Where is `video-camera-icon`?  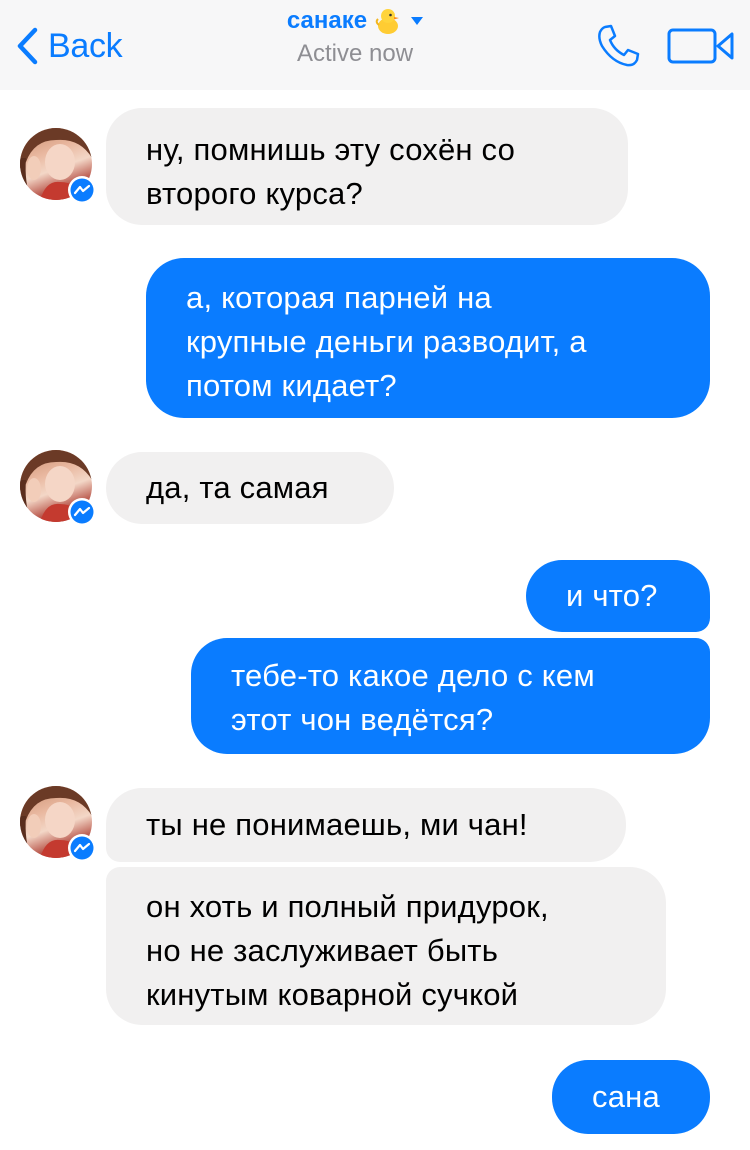
video-camera-icon is located at coordinates (701, 49).